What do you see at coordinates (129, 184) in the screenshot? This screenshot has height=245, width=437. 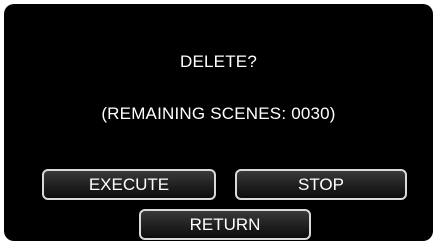 I see `execute-button: EXECUTE` at bounding box center [129, 184].